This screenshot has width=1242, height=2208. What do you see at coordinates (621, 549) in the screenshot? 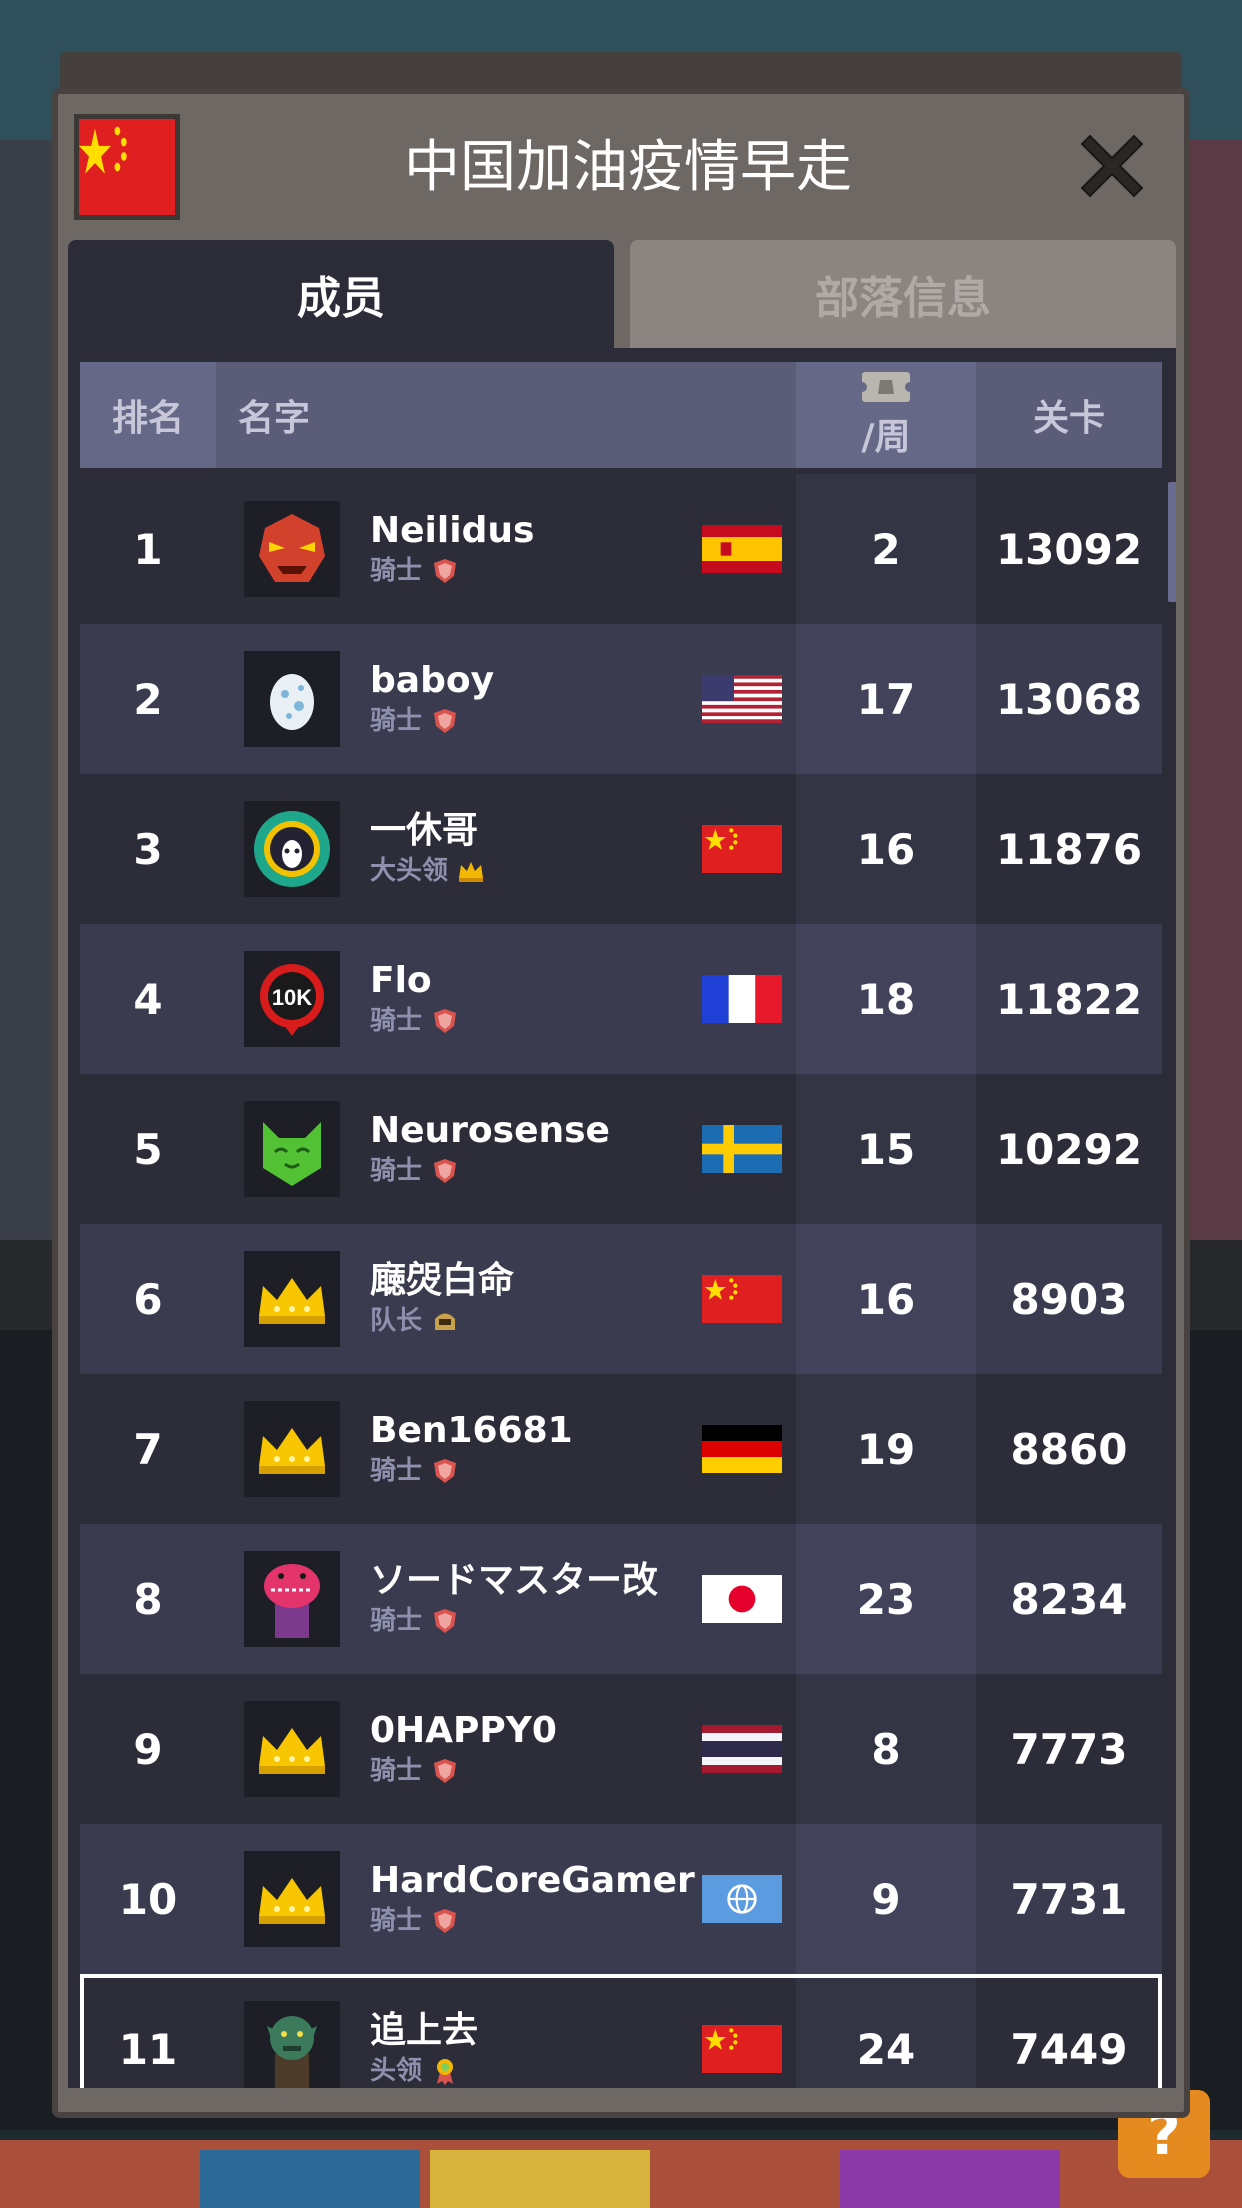
I see `member-row: 1 Neilidus 骑士 2 13092` at bounding box center [621, 549].